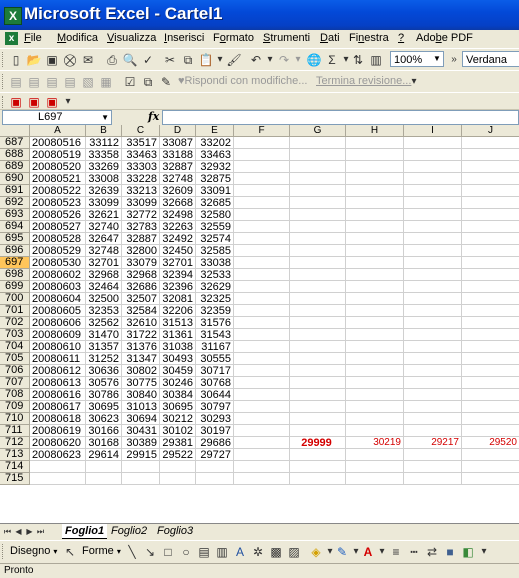  Describe the element at coordinates (141, 203) in the screenshot. I see `cell-c692: 33099` at that location.